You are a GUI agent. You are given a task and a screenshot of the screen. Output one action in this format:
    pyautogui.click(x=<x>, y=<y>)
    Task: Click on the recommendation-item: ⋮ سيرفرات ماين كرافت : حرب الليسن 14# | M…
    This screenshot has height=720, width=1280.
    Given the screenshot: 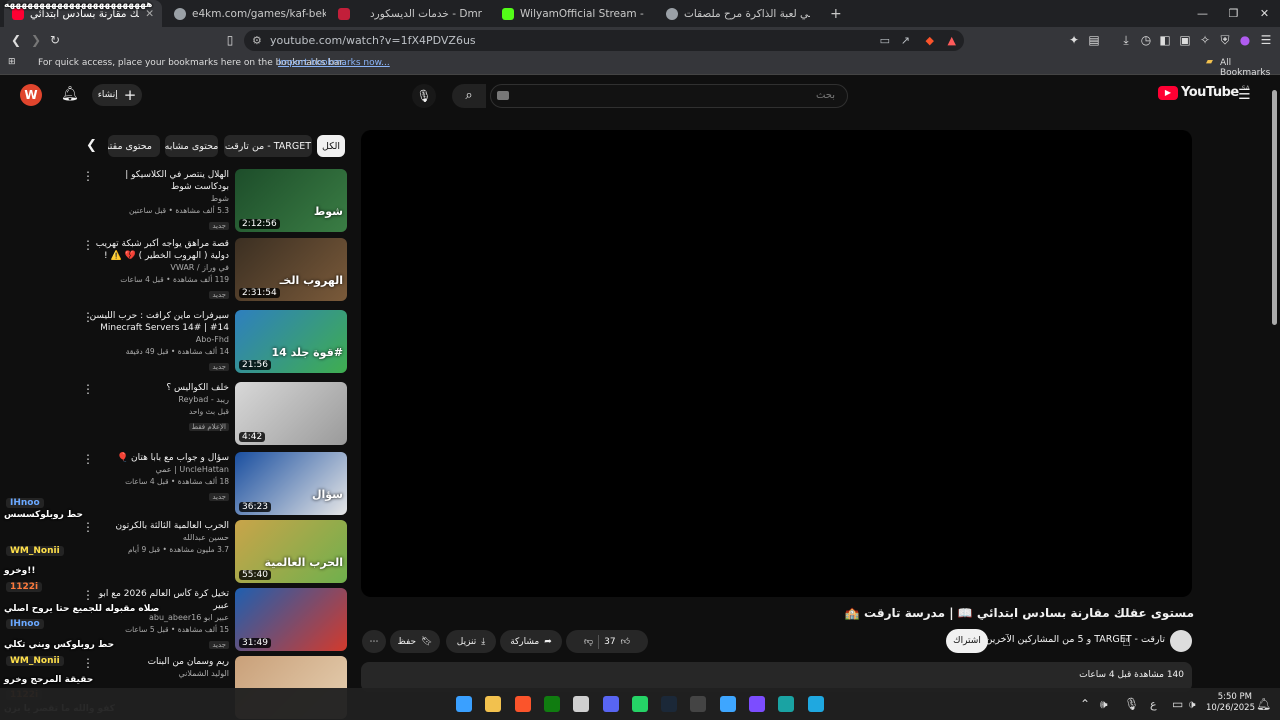 What is the action you would take?
    pyautogui.click(x=214, y=342)
    